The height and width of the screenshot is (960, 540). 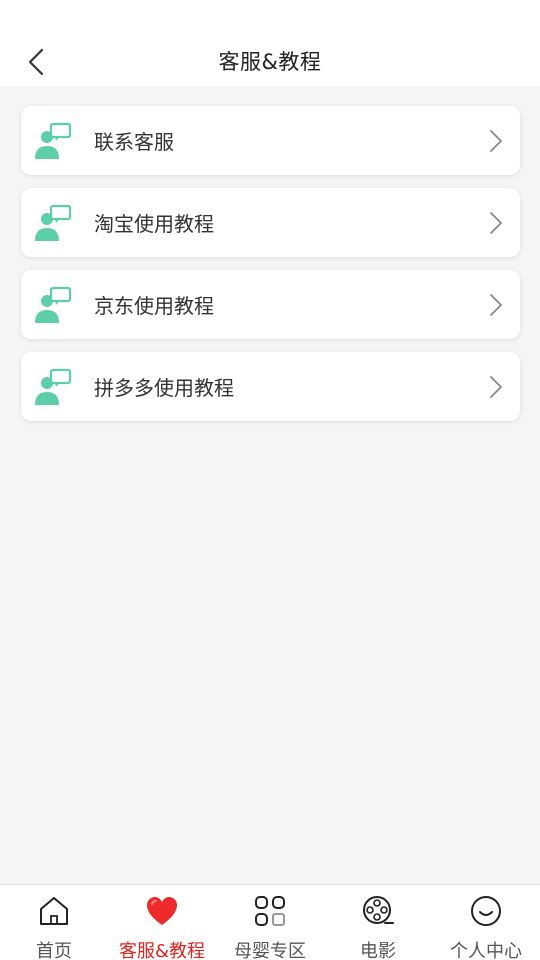 What do you see at coordinates (54, 911) in the screenshot?
I see `home-icon` at bounding box center [54, 911].